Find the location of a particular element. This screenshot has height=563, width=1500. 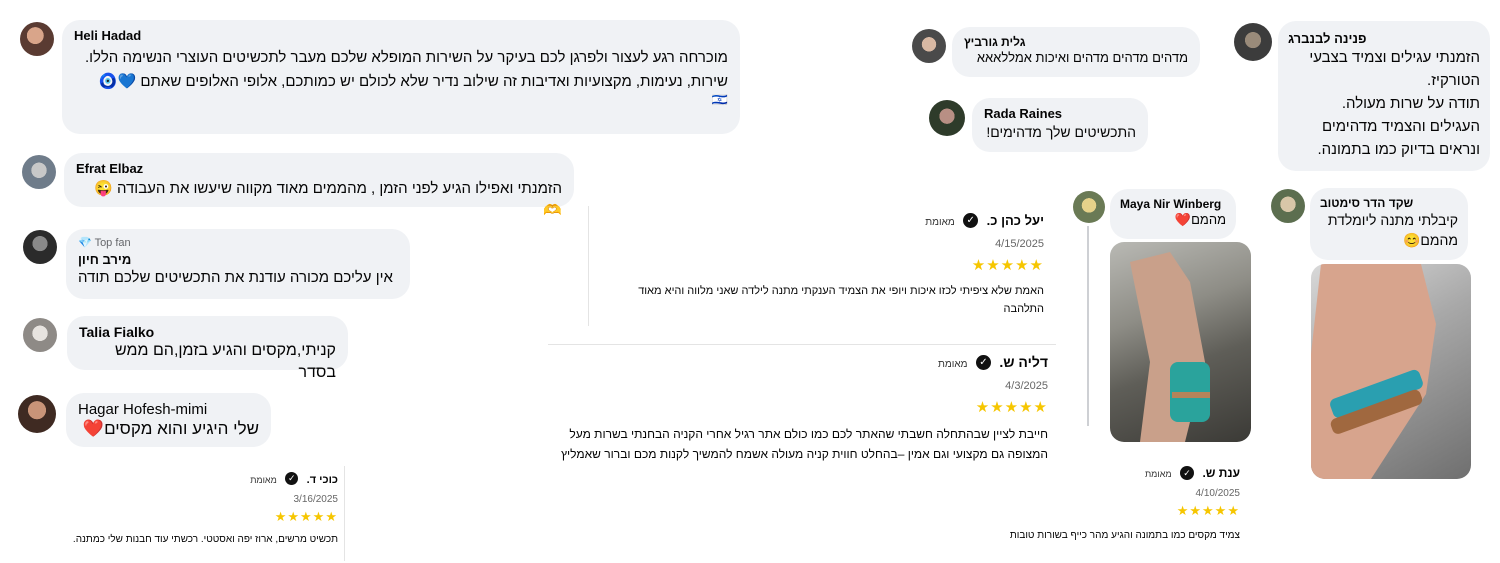

top-fan-badge: Top fan is located at coordinates (112, 243).